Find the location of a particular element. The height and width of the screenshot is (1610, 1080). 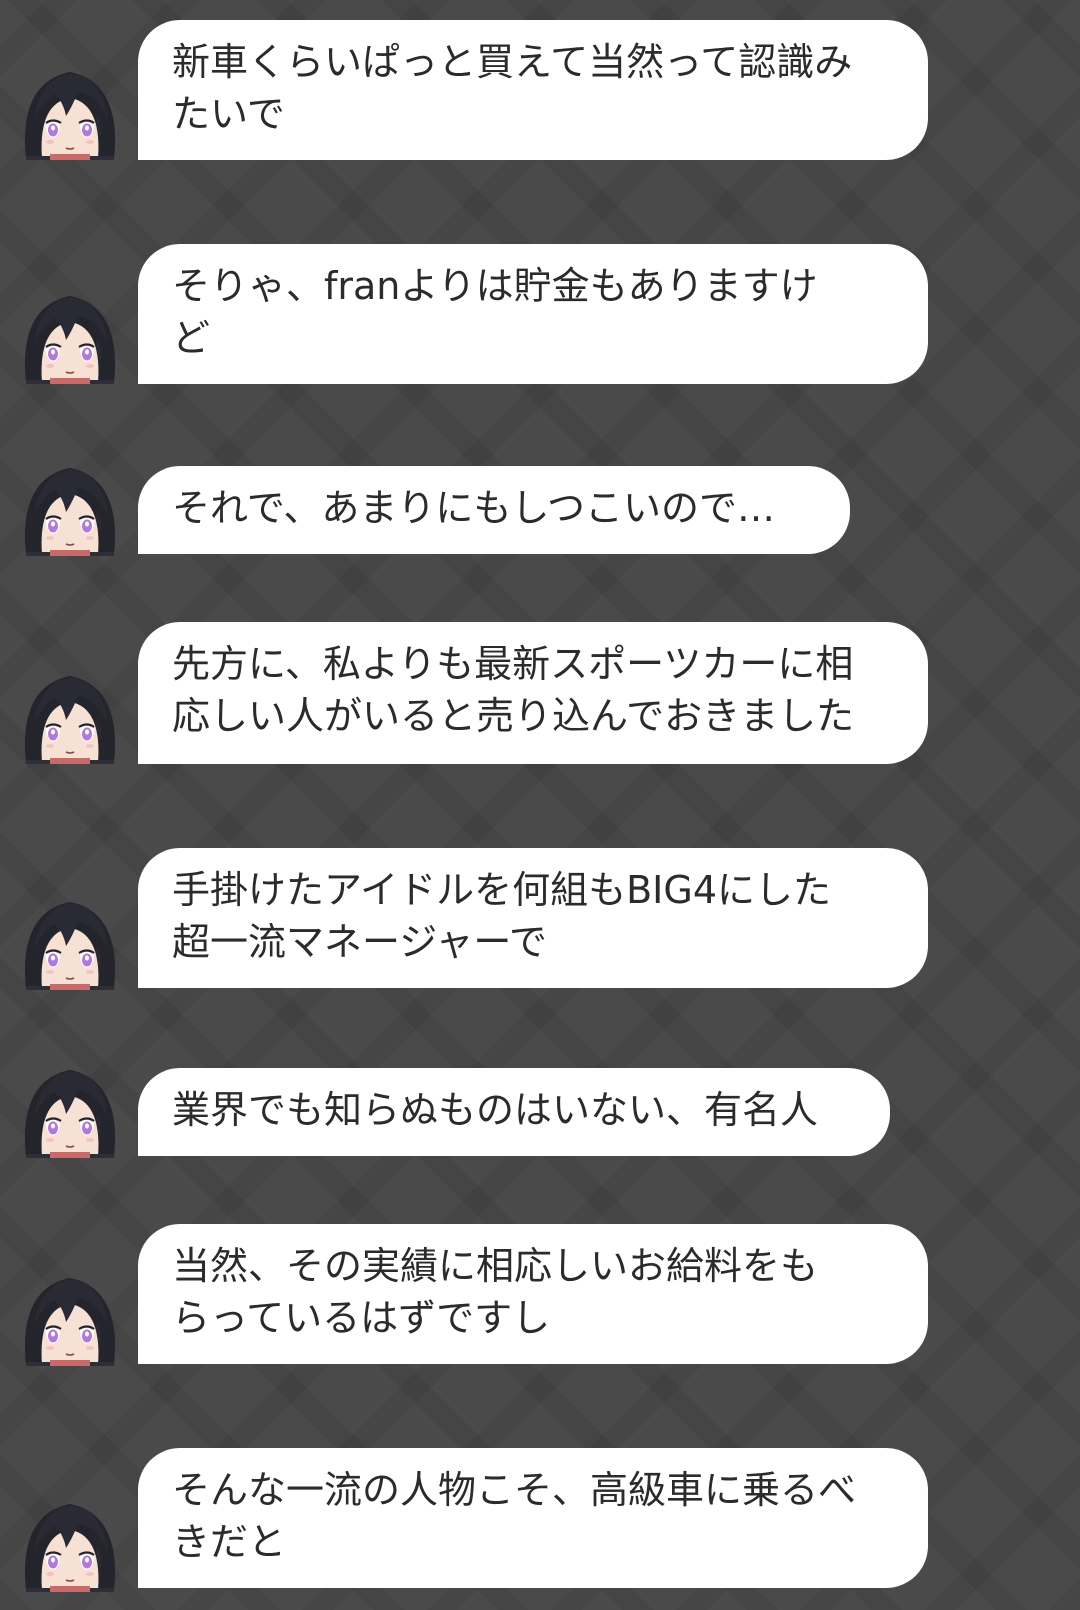

message-bubble: 先方に、私よりも最新スポーツカーに相 応しい人がいると売り込んでおきました is located at coordinates (533, 693).